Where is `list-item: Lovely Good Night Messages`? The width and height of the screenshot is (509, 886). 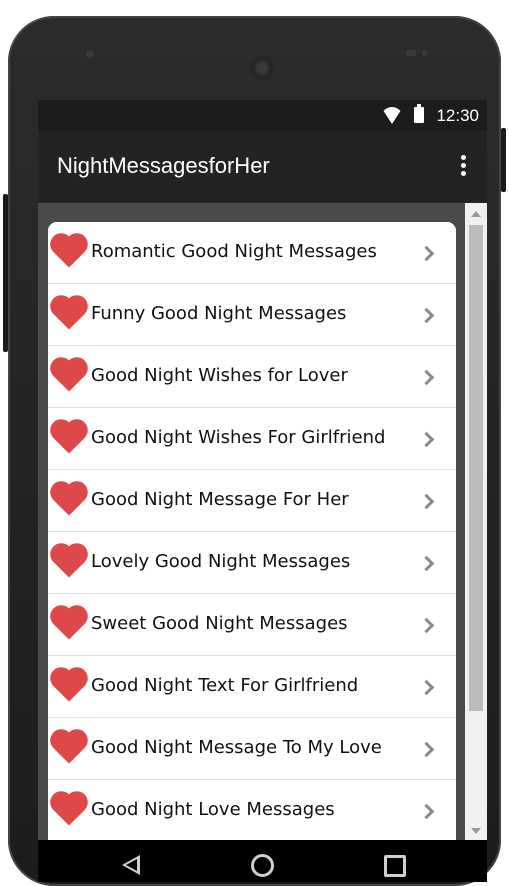
list-item: Lovely Good Night Messages is located at coordinates (252, 563).